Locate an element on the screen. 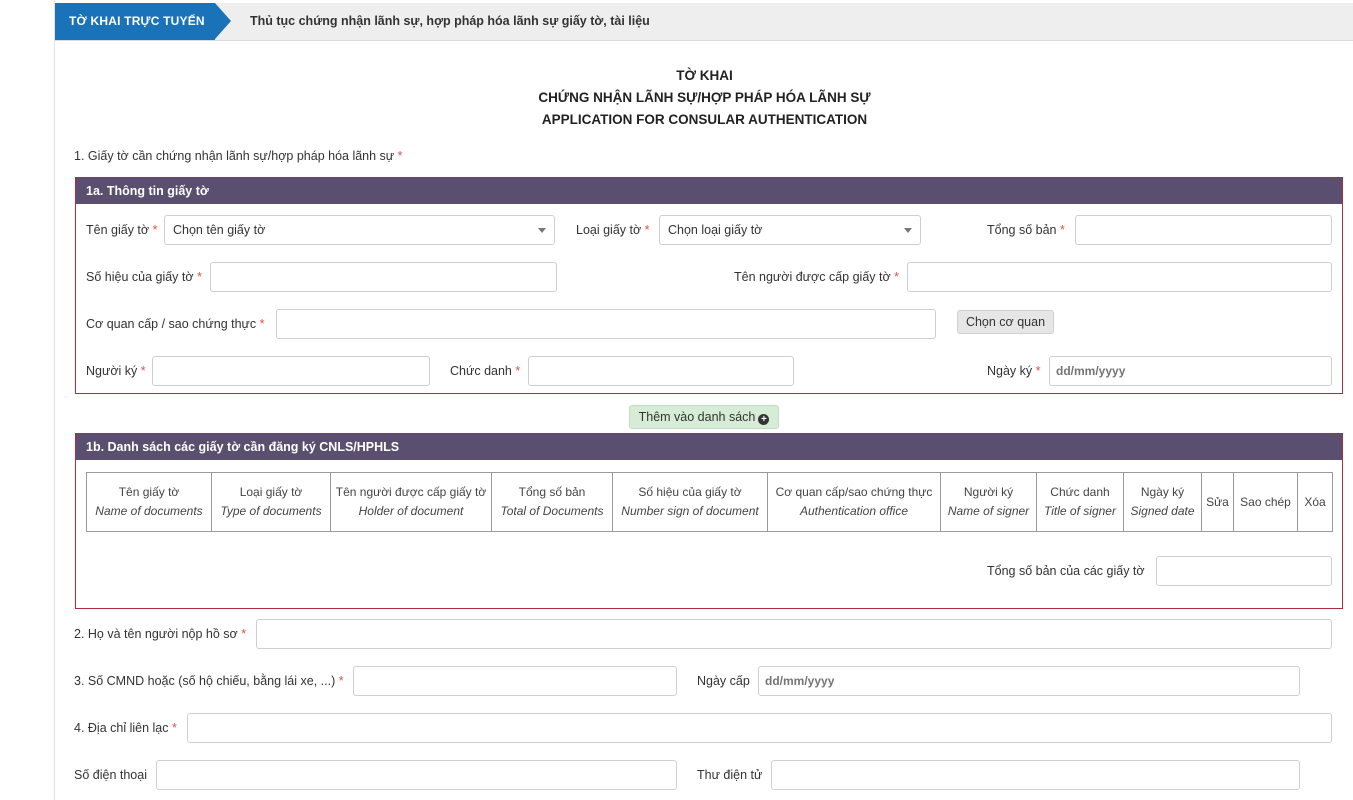  column-header: Người ký Name of signer is located at coordinates (988, 502).